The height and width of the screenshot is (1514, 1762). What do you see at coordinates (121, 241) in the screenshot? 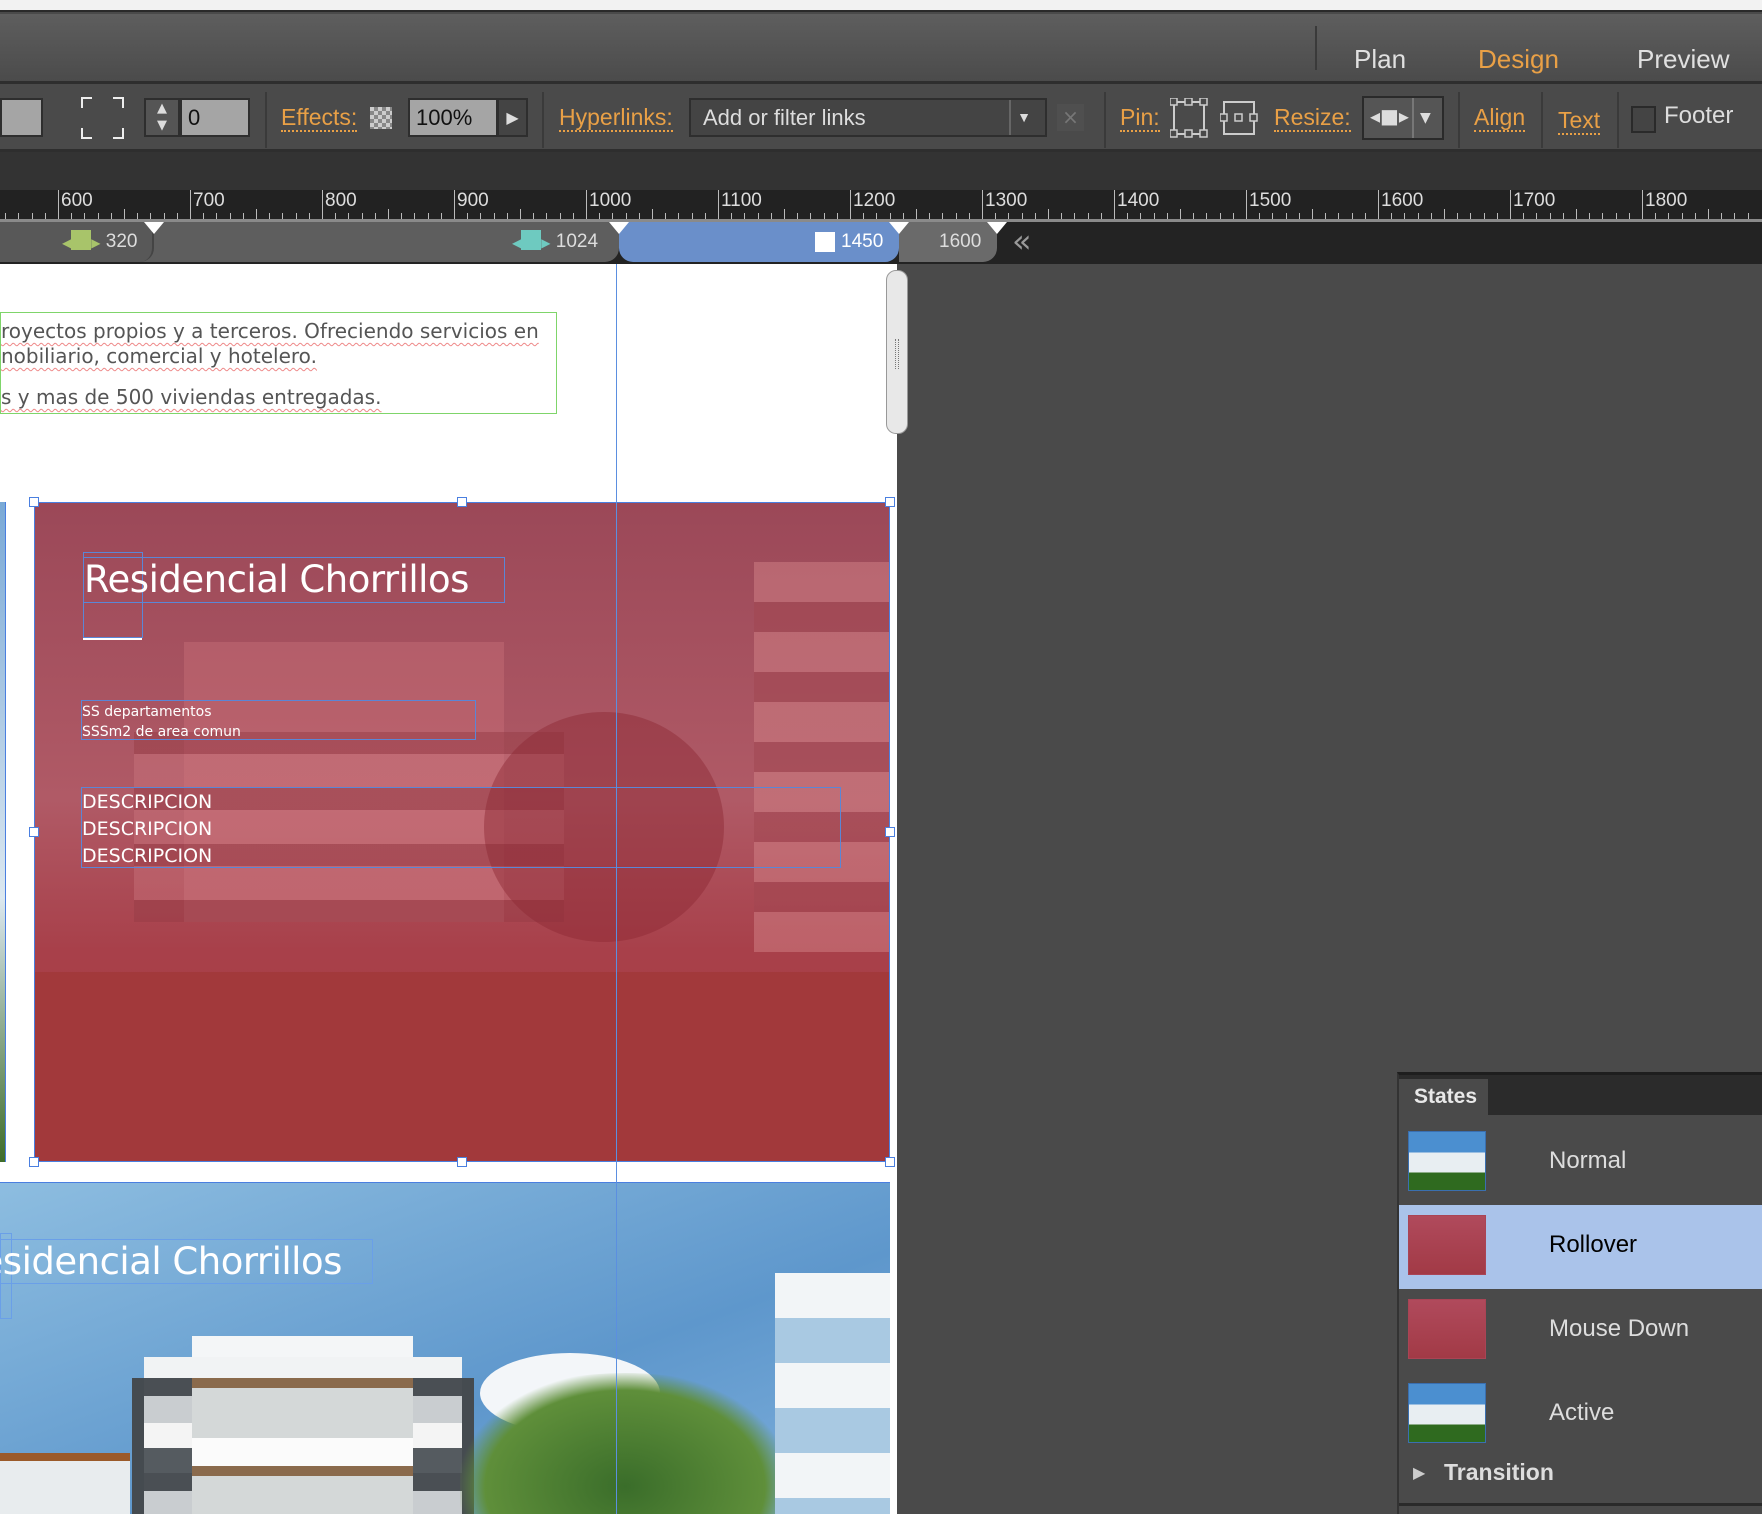
I see `breakpoint-label: 320` at bounding box center [121, 241].